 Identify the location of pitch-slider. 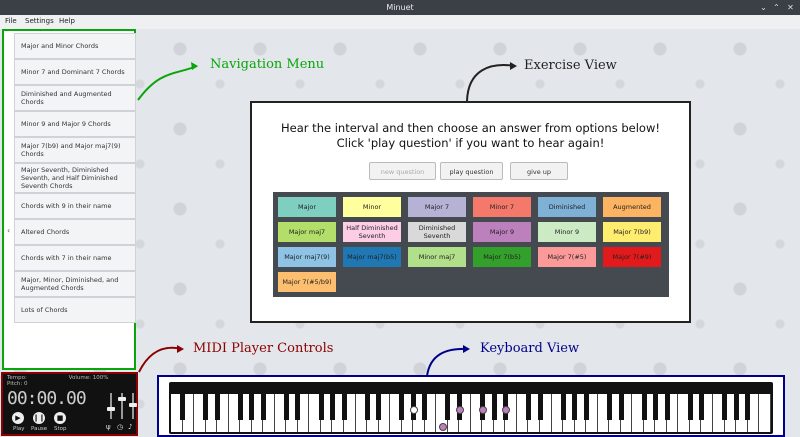
(133, 406).